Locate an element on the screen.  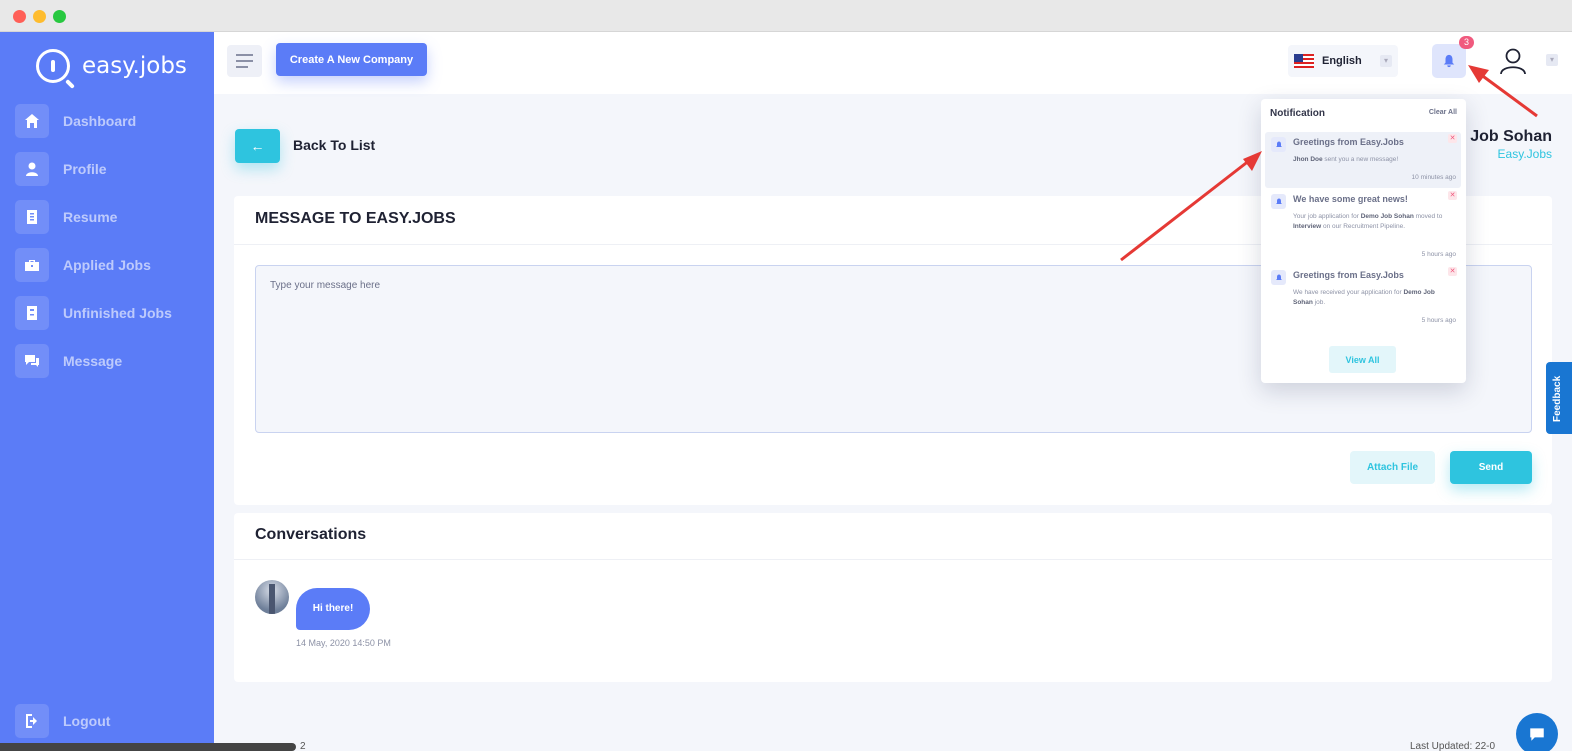
arrow-left-icon: ← is located at coordinates (257, 146).